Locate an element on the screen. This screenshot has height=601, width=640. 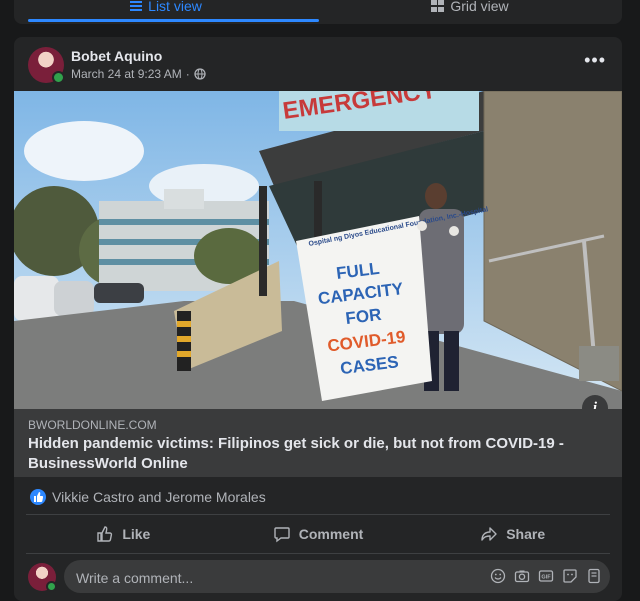
share-button: Share is located at coordinates (512, 534).